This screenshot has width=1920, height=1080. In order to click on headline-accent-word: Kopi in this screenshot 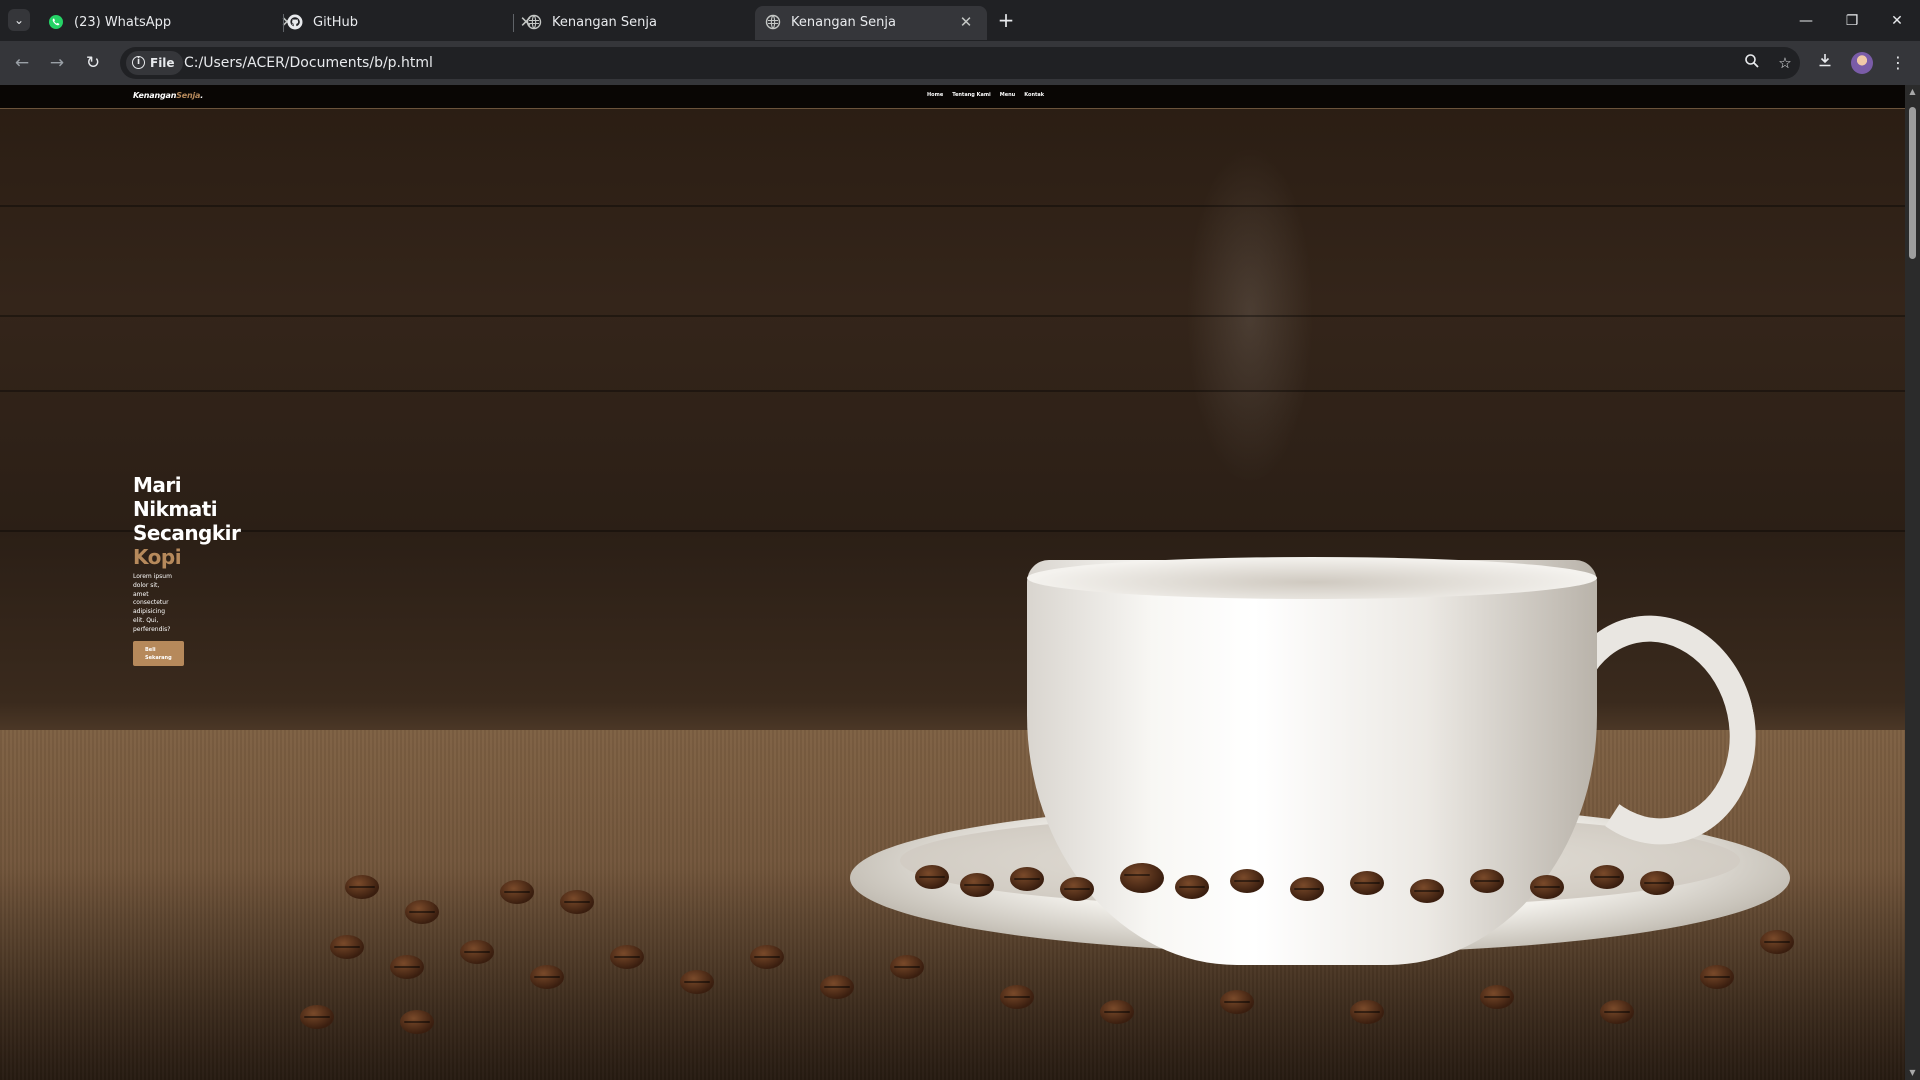, I will do `click(157, 557)`.